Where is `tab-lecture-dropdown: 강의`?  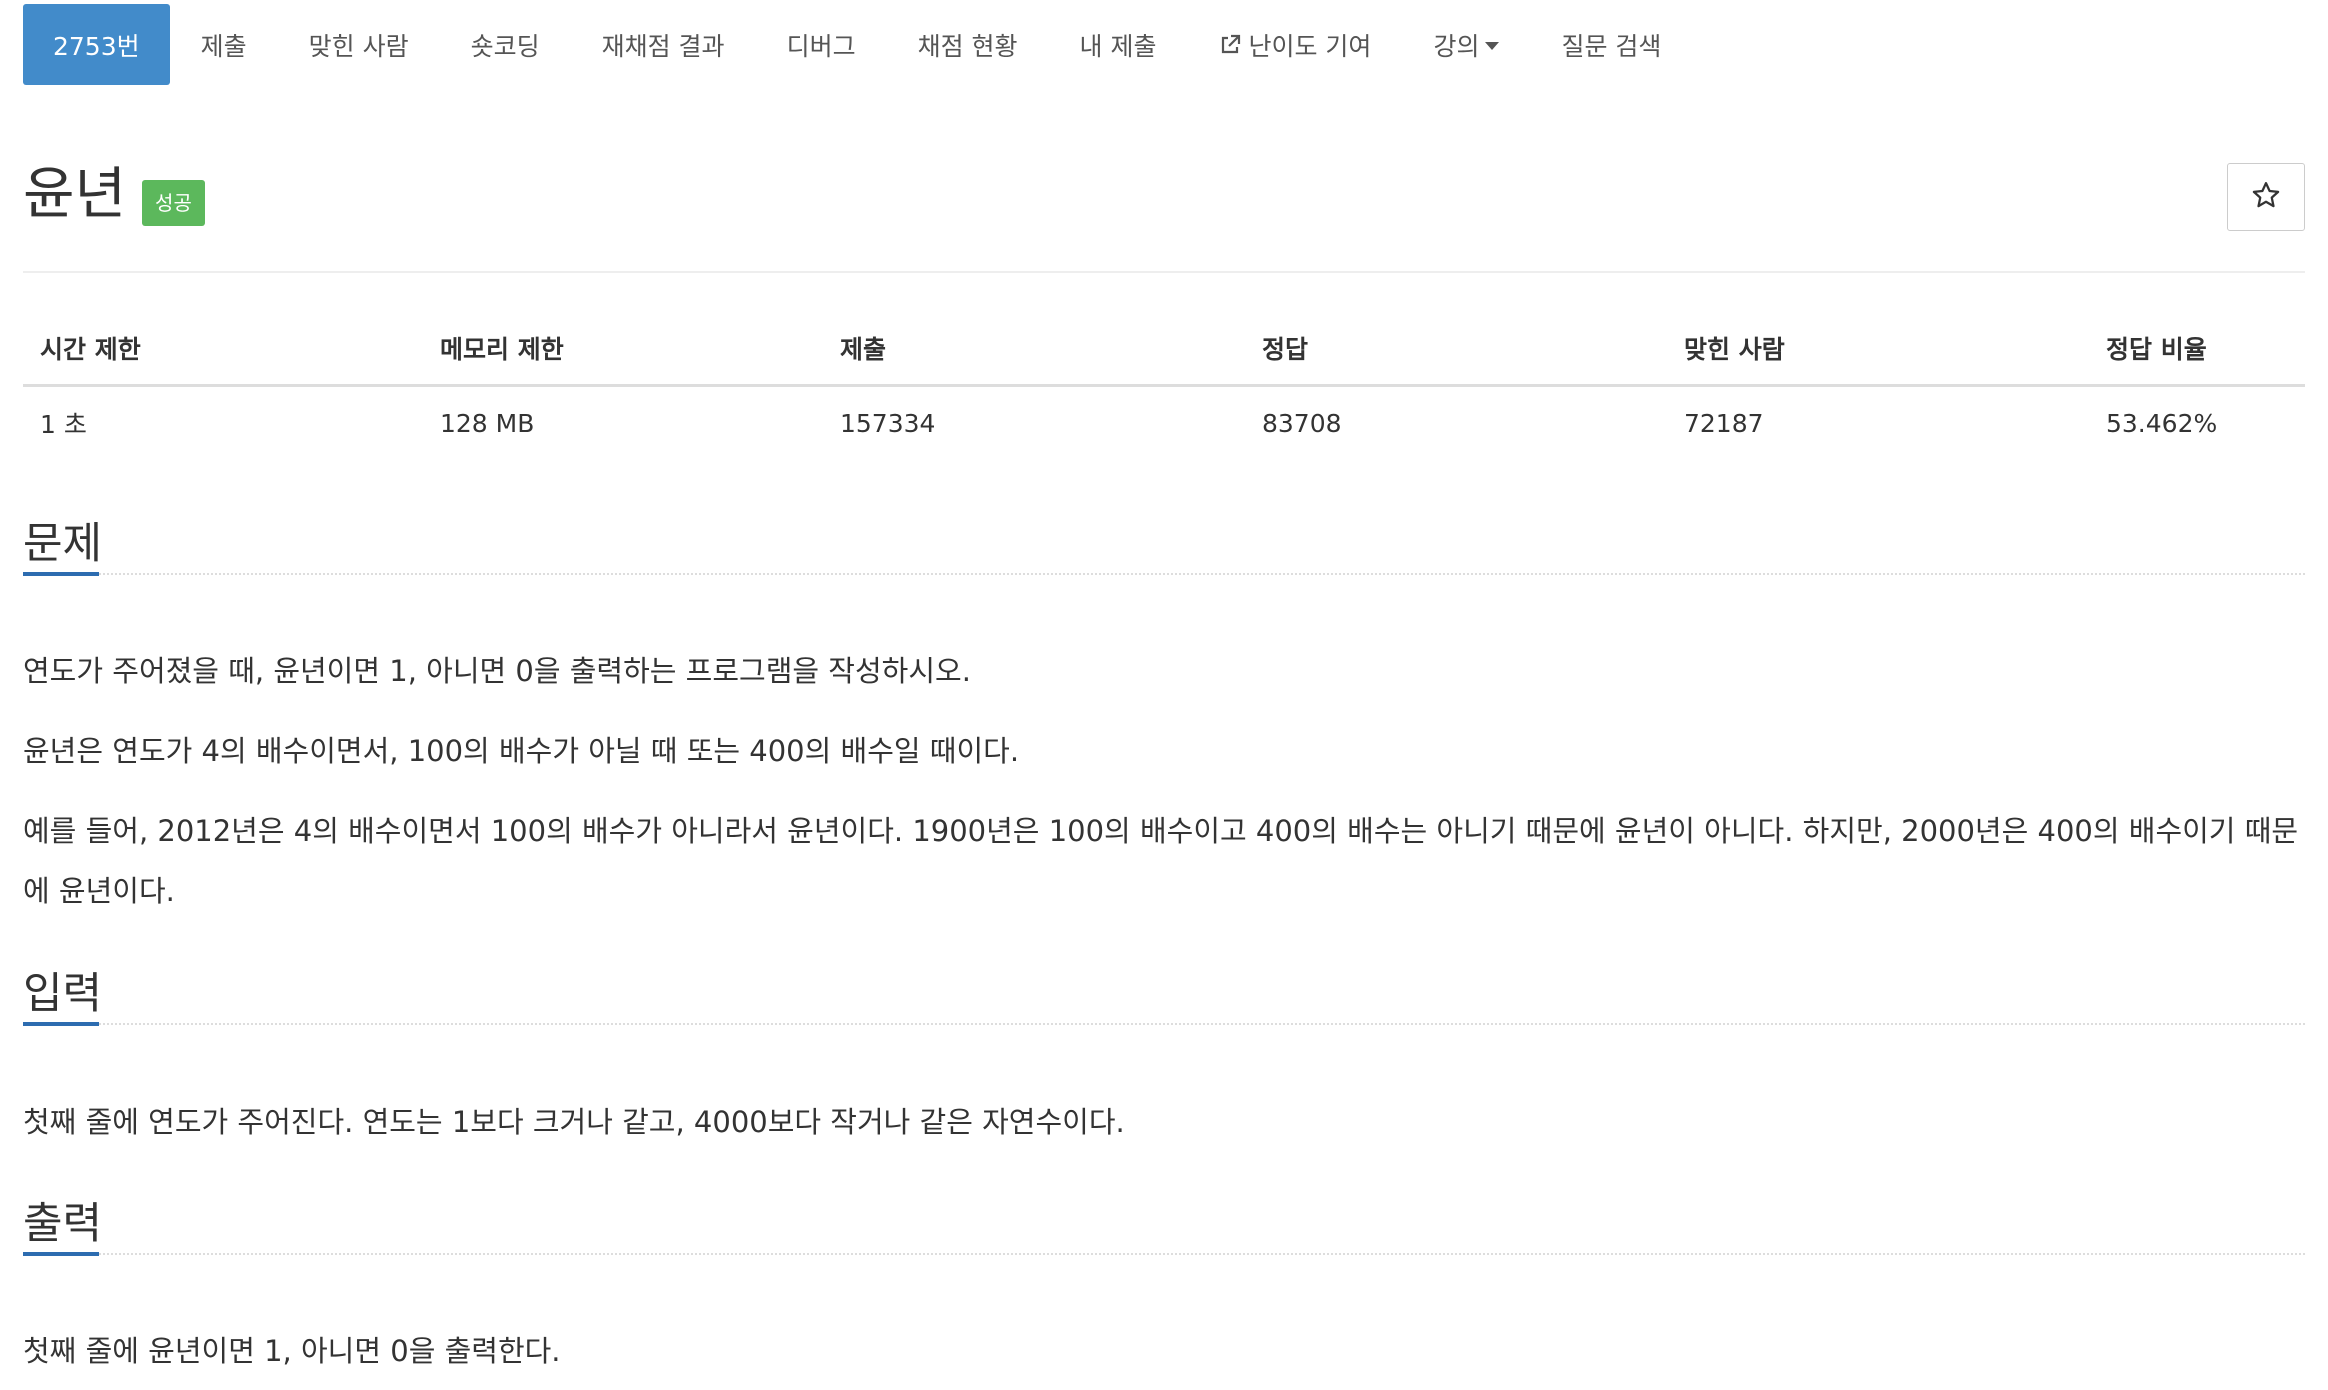
tab-lecture-dropdown: 강의 is located at coordinates (1466, 44).